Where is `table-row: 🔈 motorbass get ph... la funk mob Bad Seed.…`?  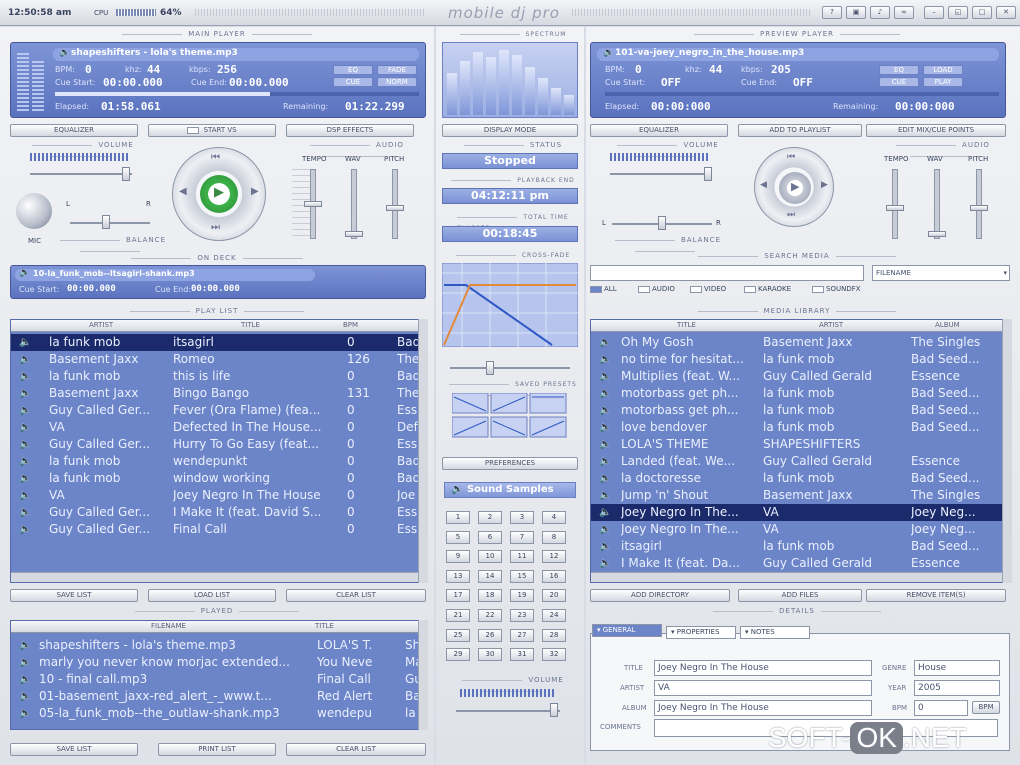 table-row: 🔈 motorbass get ph... la funk mob Bad Seed.… is located at coordinates (797, 393).